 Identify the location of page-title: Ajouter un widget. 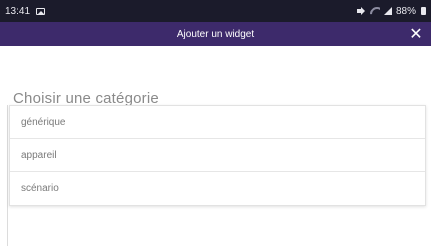
(215, 34).